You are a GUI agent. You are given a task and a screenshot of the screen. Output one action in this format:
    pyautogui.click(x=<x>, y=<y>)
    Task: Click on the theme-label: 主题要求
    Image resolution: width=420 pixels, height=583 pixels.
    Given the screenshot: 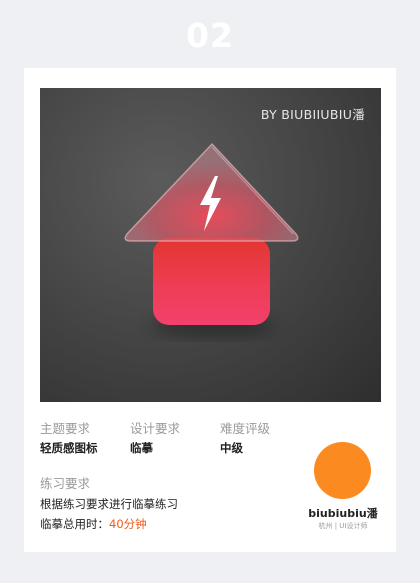 What is the action you would take?
    pyautogui.click(x=65, y=428)
    